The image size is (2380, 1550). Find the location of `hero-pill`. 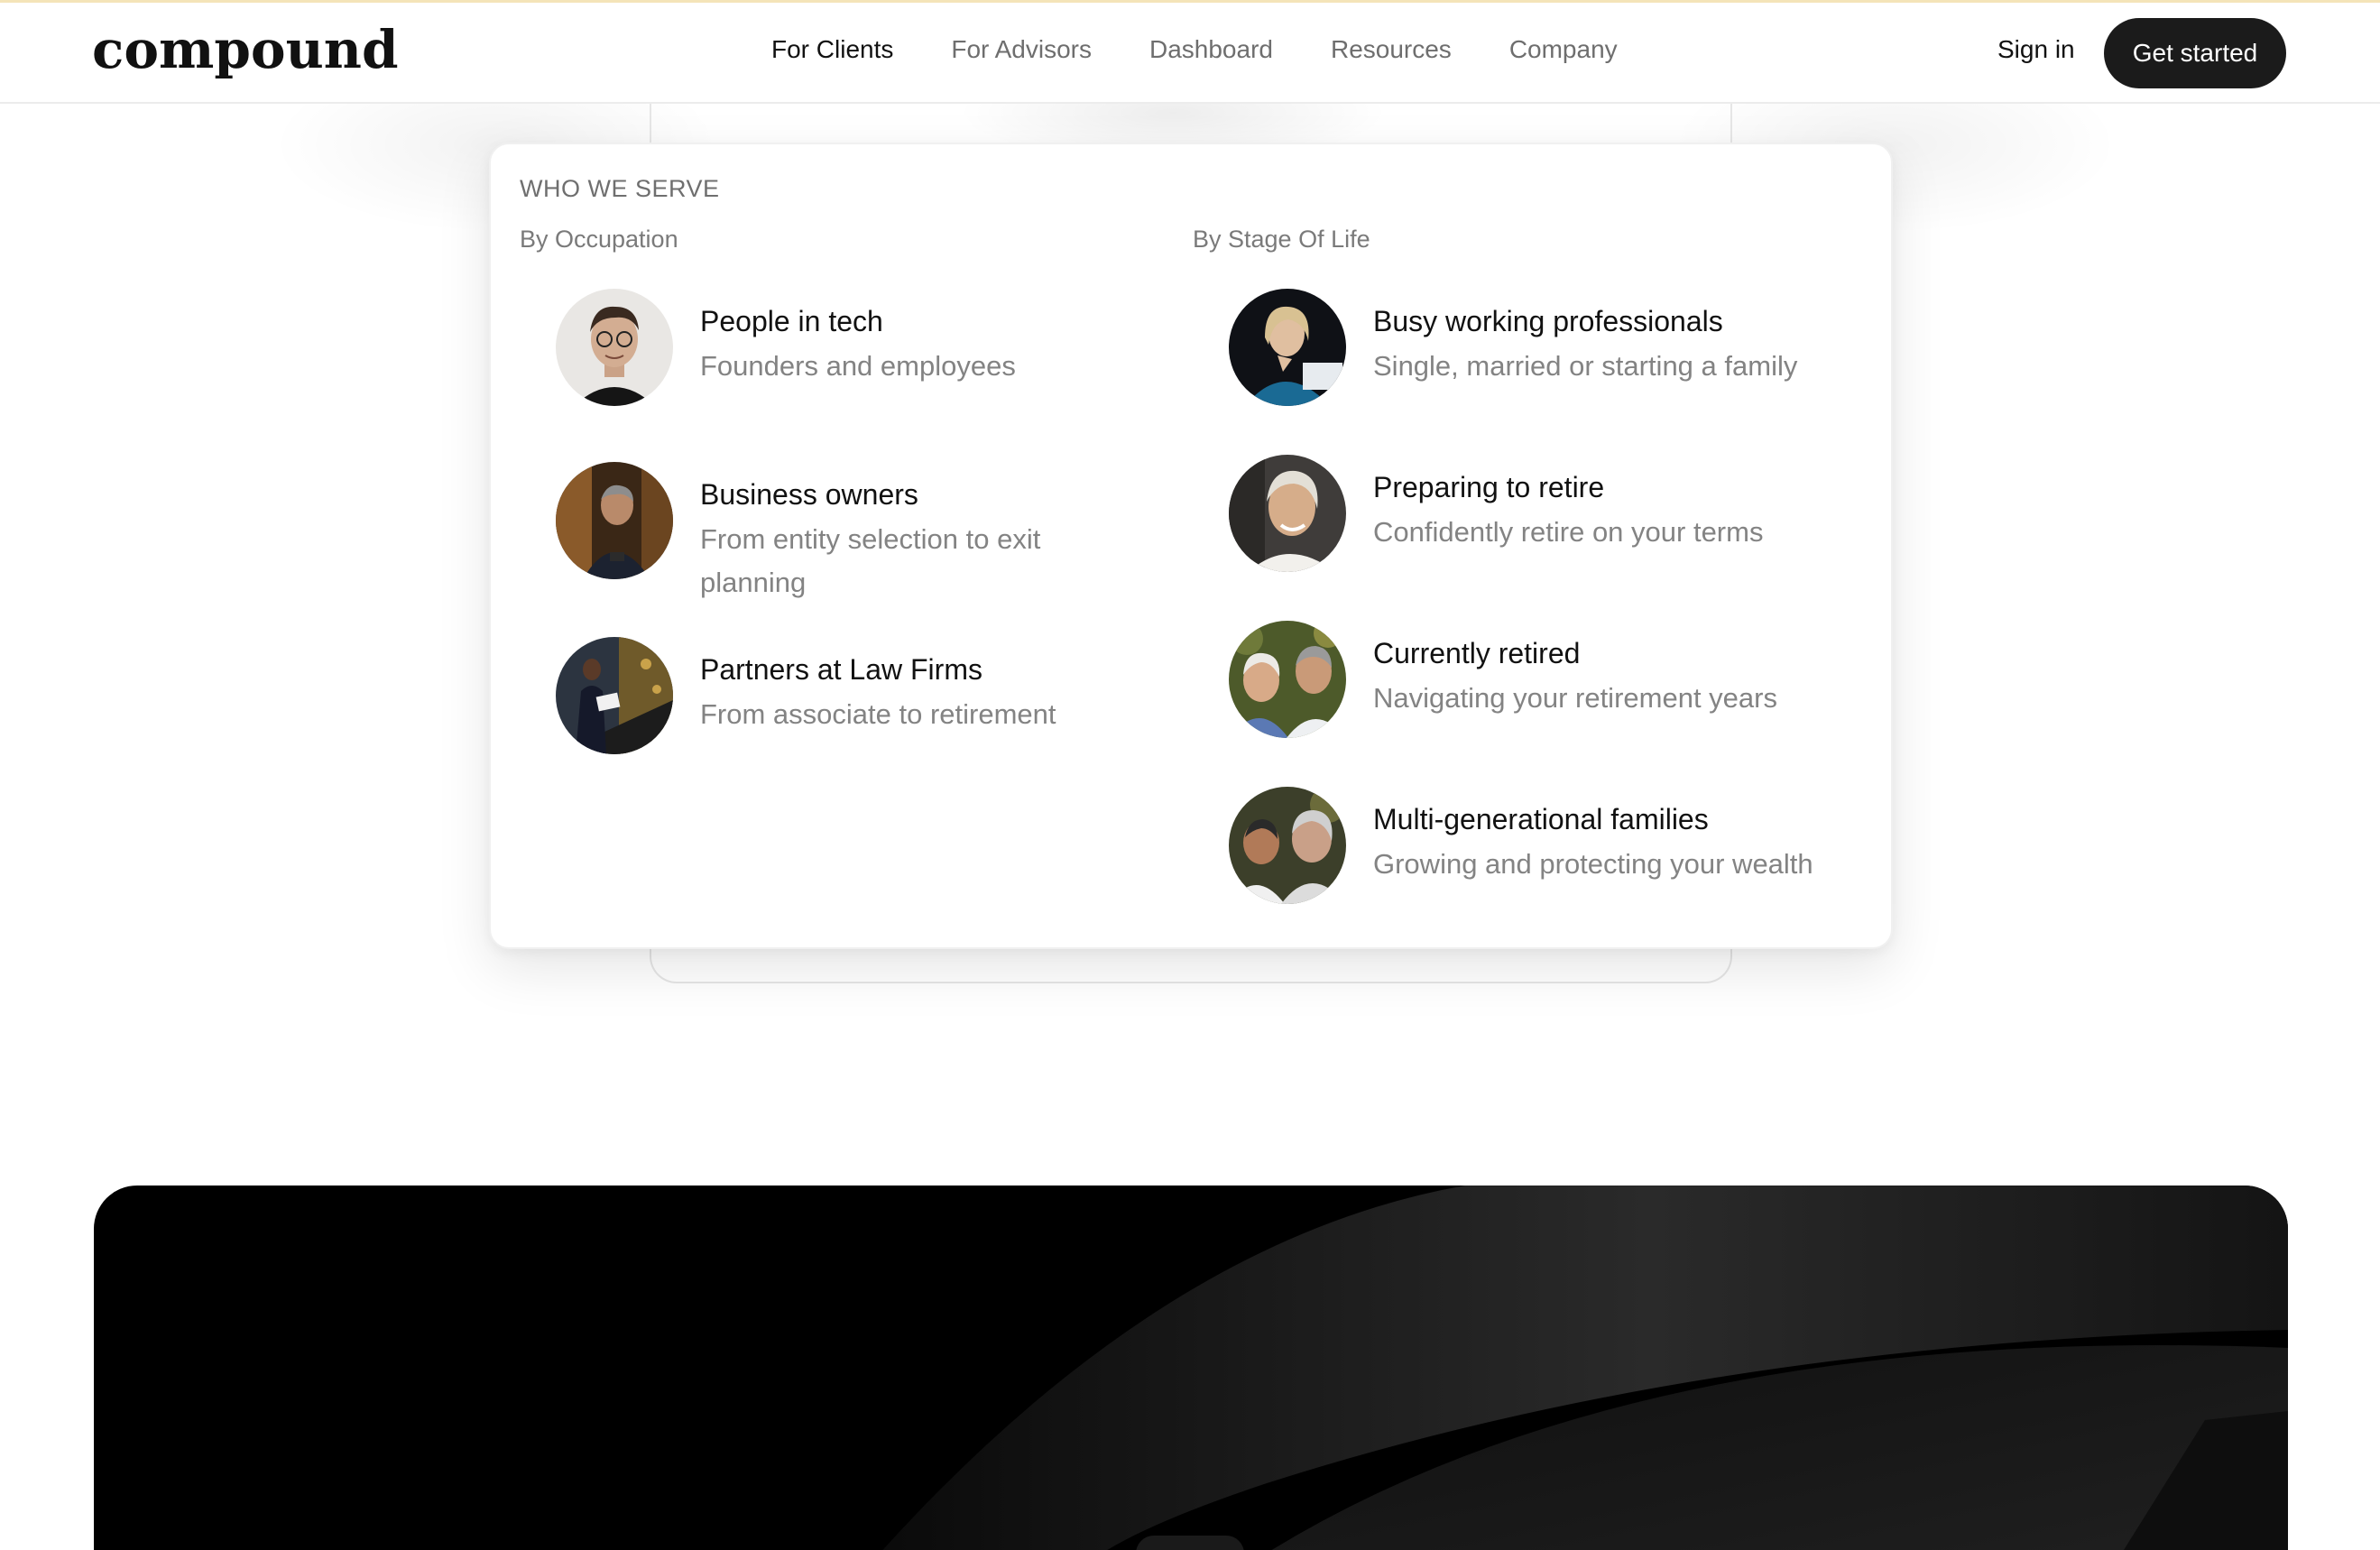

hero-pill is located at coordinates (1190, 1543).